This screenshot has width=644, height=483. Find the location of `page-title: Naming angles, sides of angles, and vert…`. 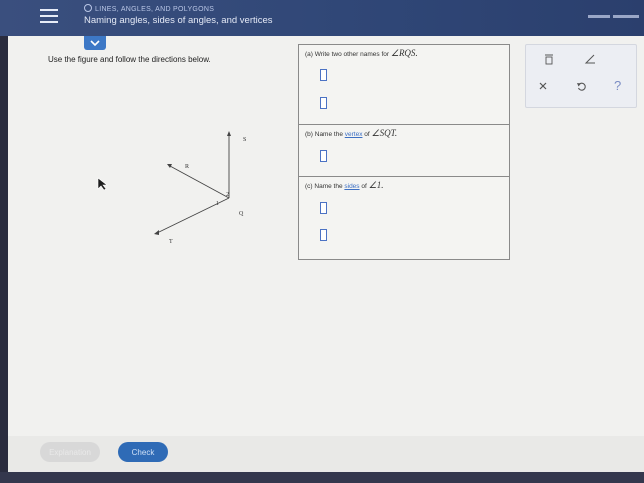

page-title: Naming angles, sides of angles, and vert… is located at coordinates (178, 20).